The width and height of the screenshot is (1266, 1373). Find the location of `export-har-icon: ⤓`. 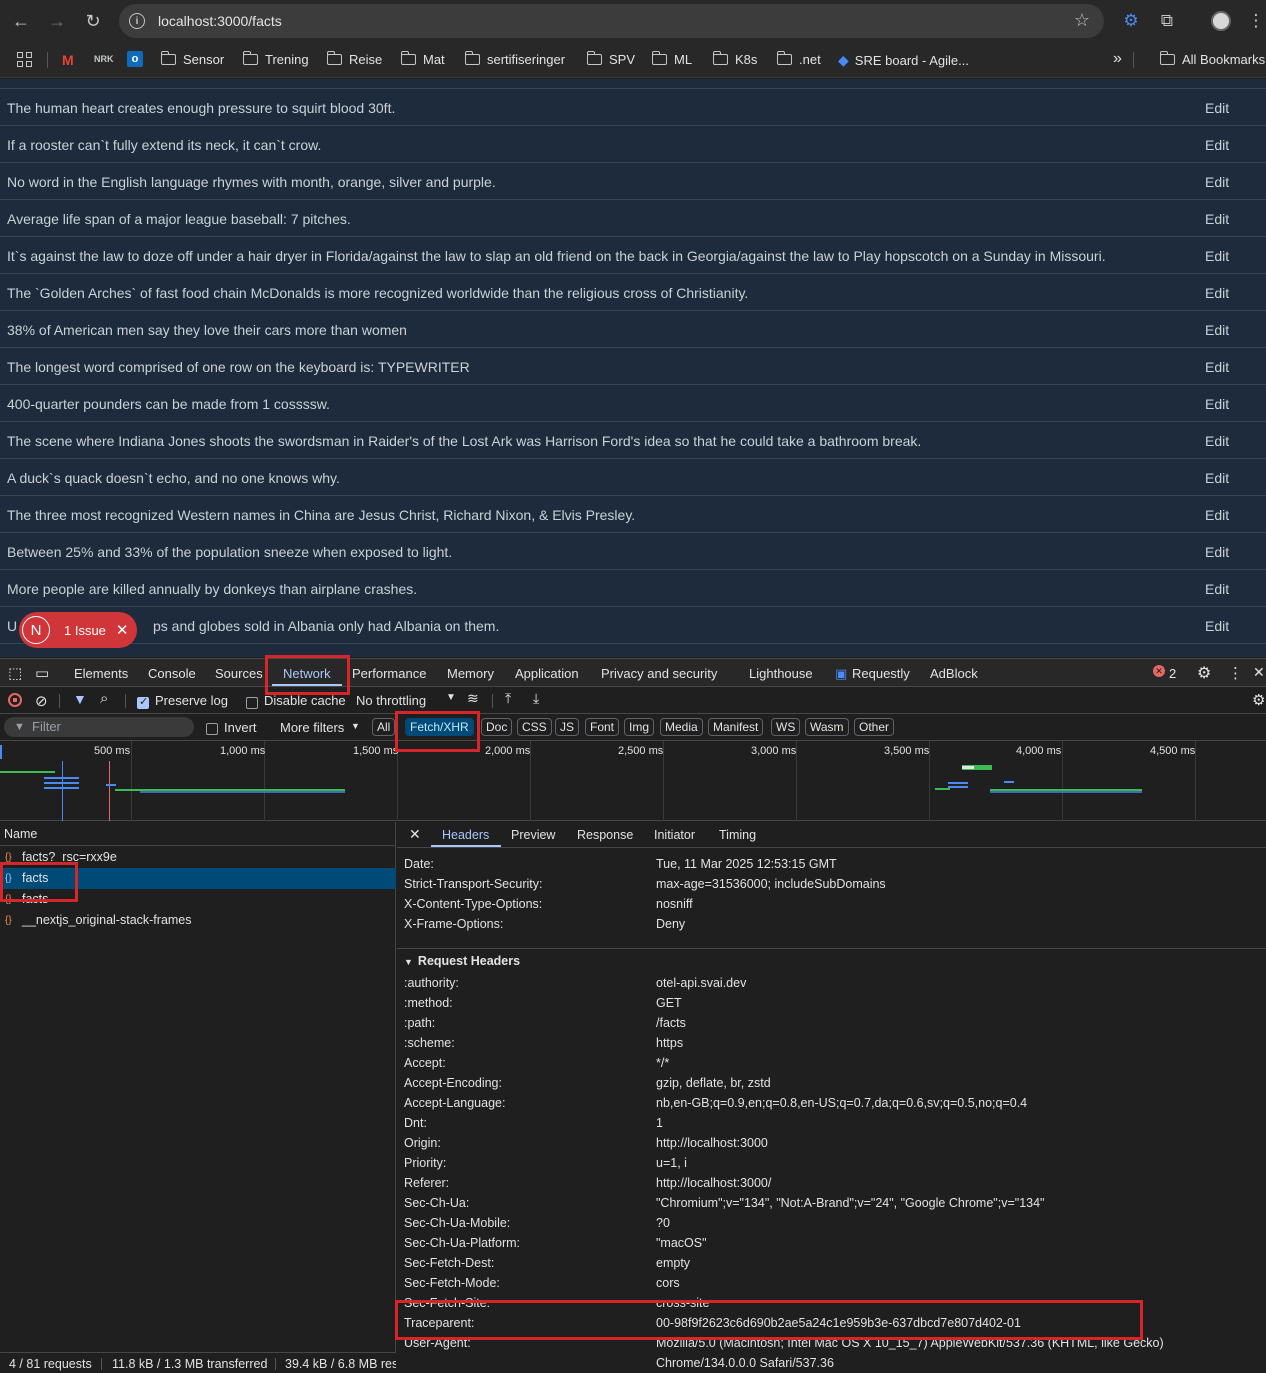

export-har-icon: ⤓ is located at coordinates (536, 698).